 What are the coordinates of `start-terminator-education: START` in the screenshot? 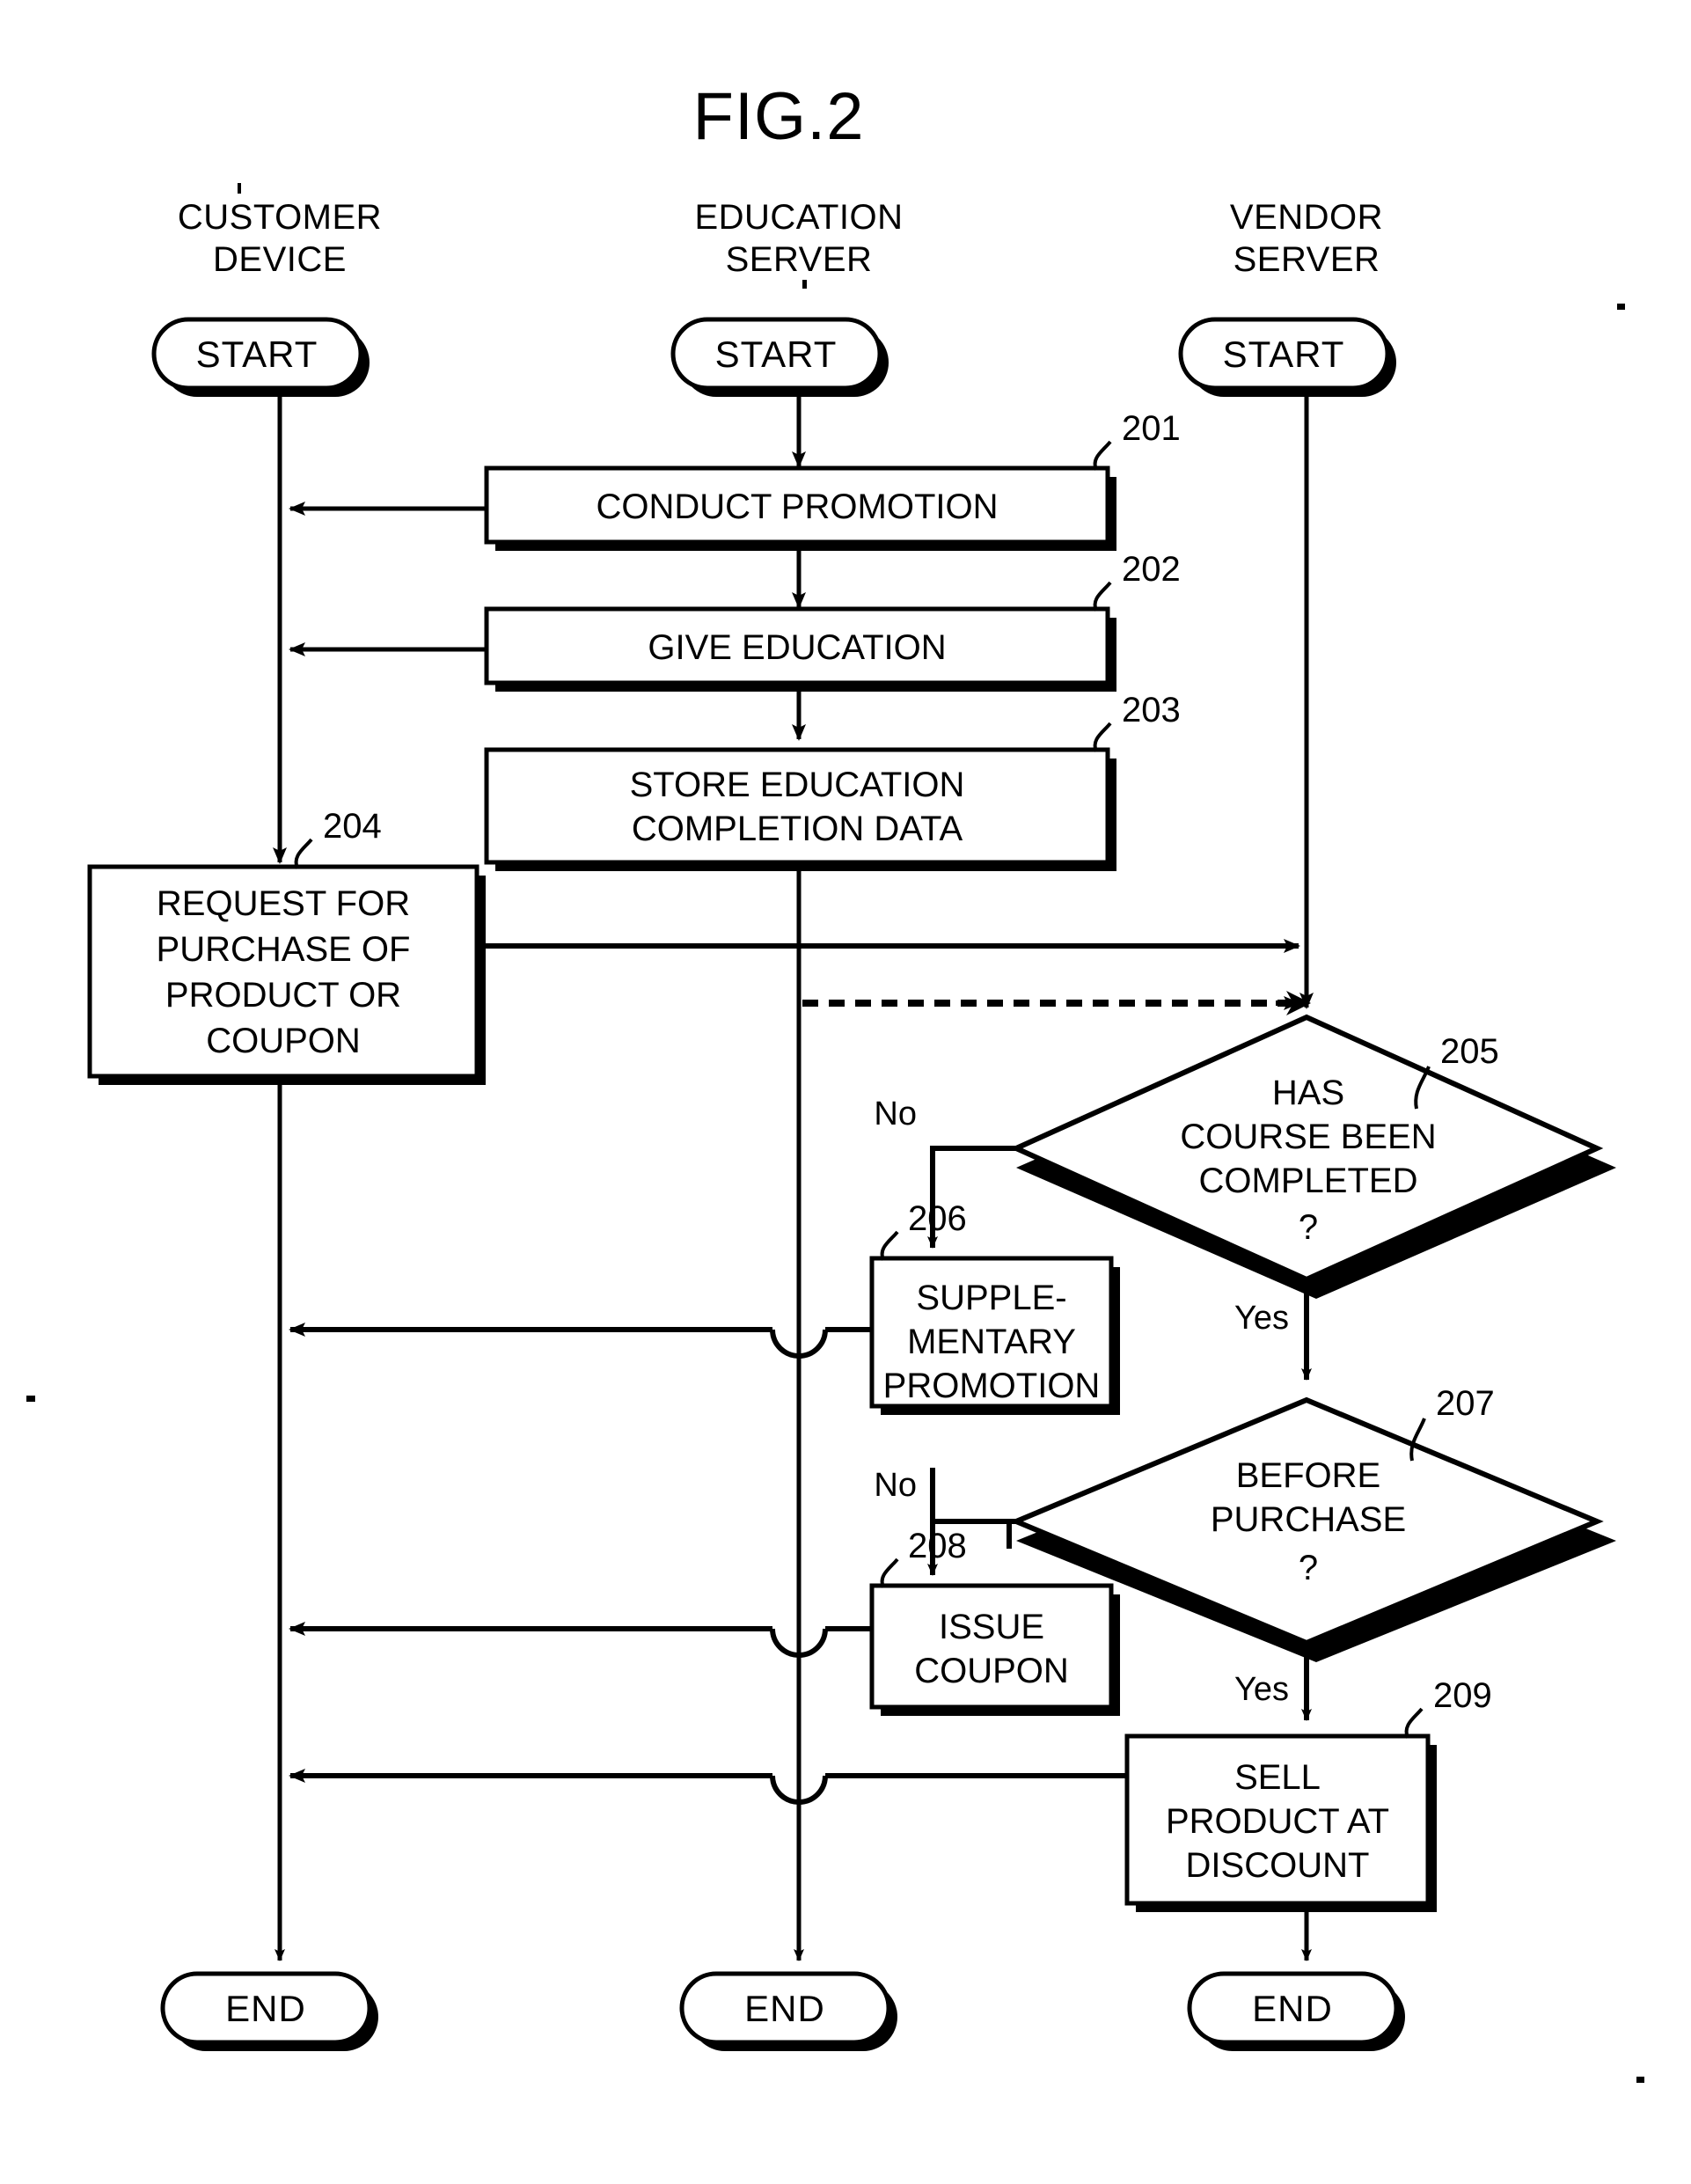 It's located at (779, 357).